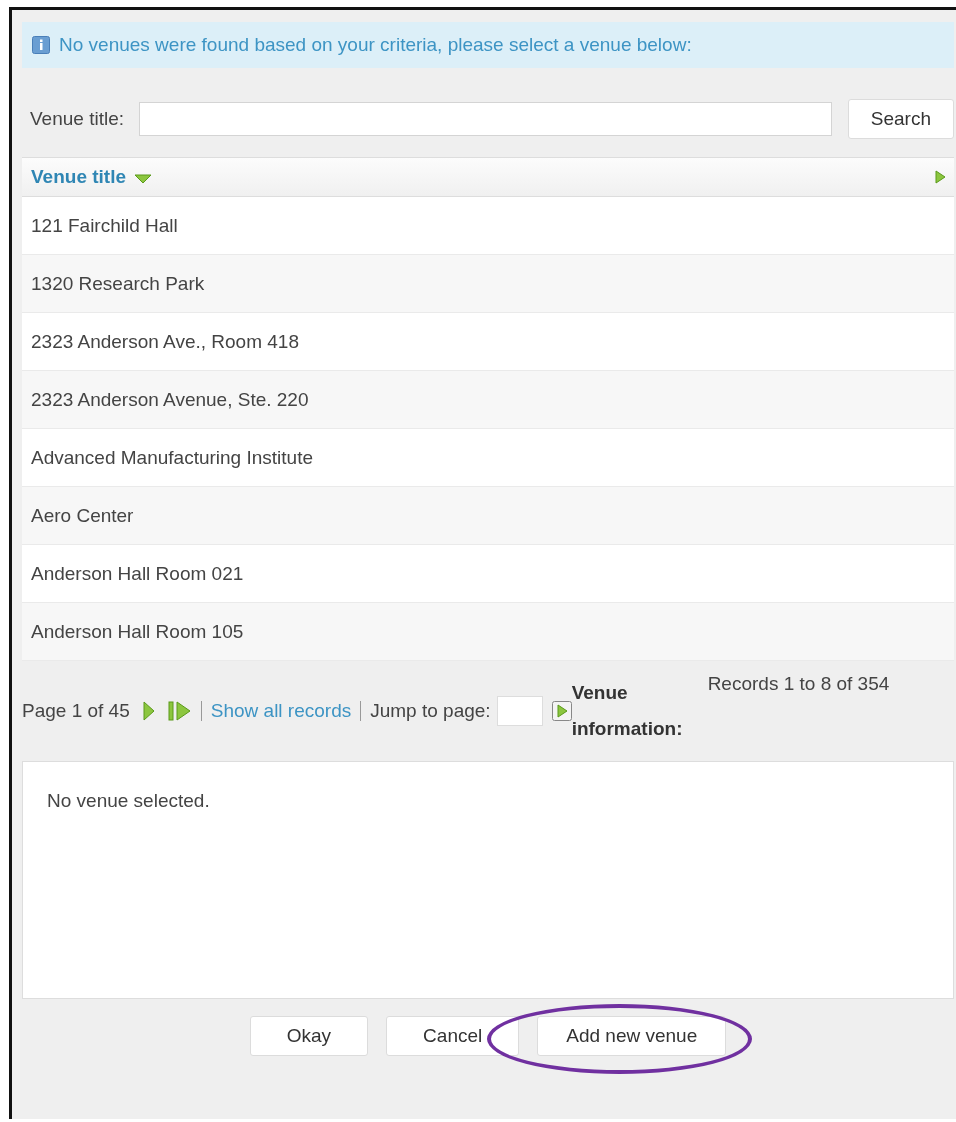 The width and height of the screenshot is (956, 1122). Describe the element at coordinates (485, 119) in the screenshot. I see `search-field` at that location.